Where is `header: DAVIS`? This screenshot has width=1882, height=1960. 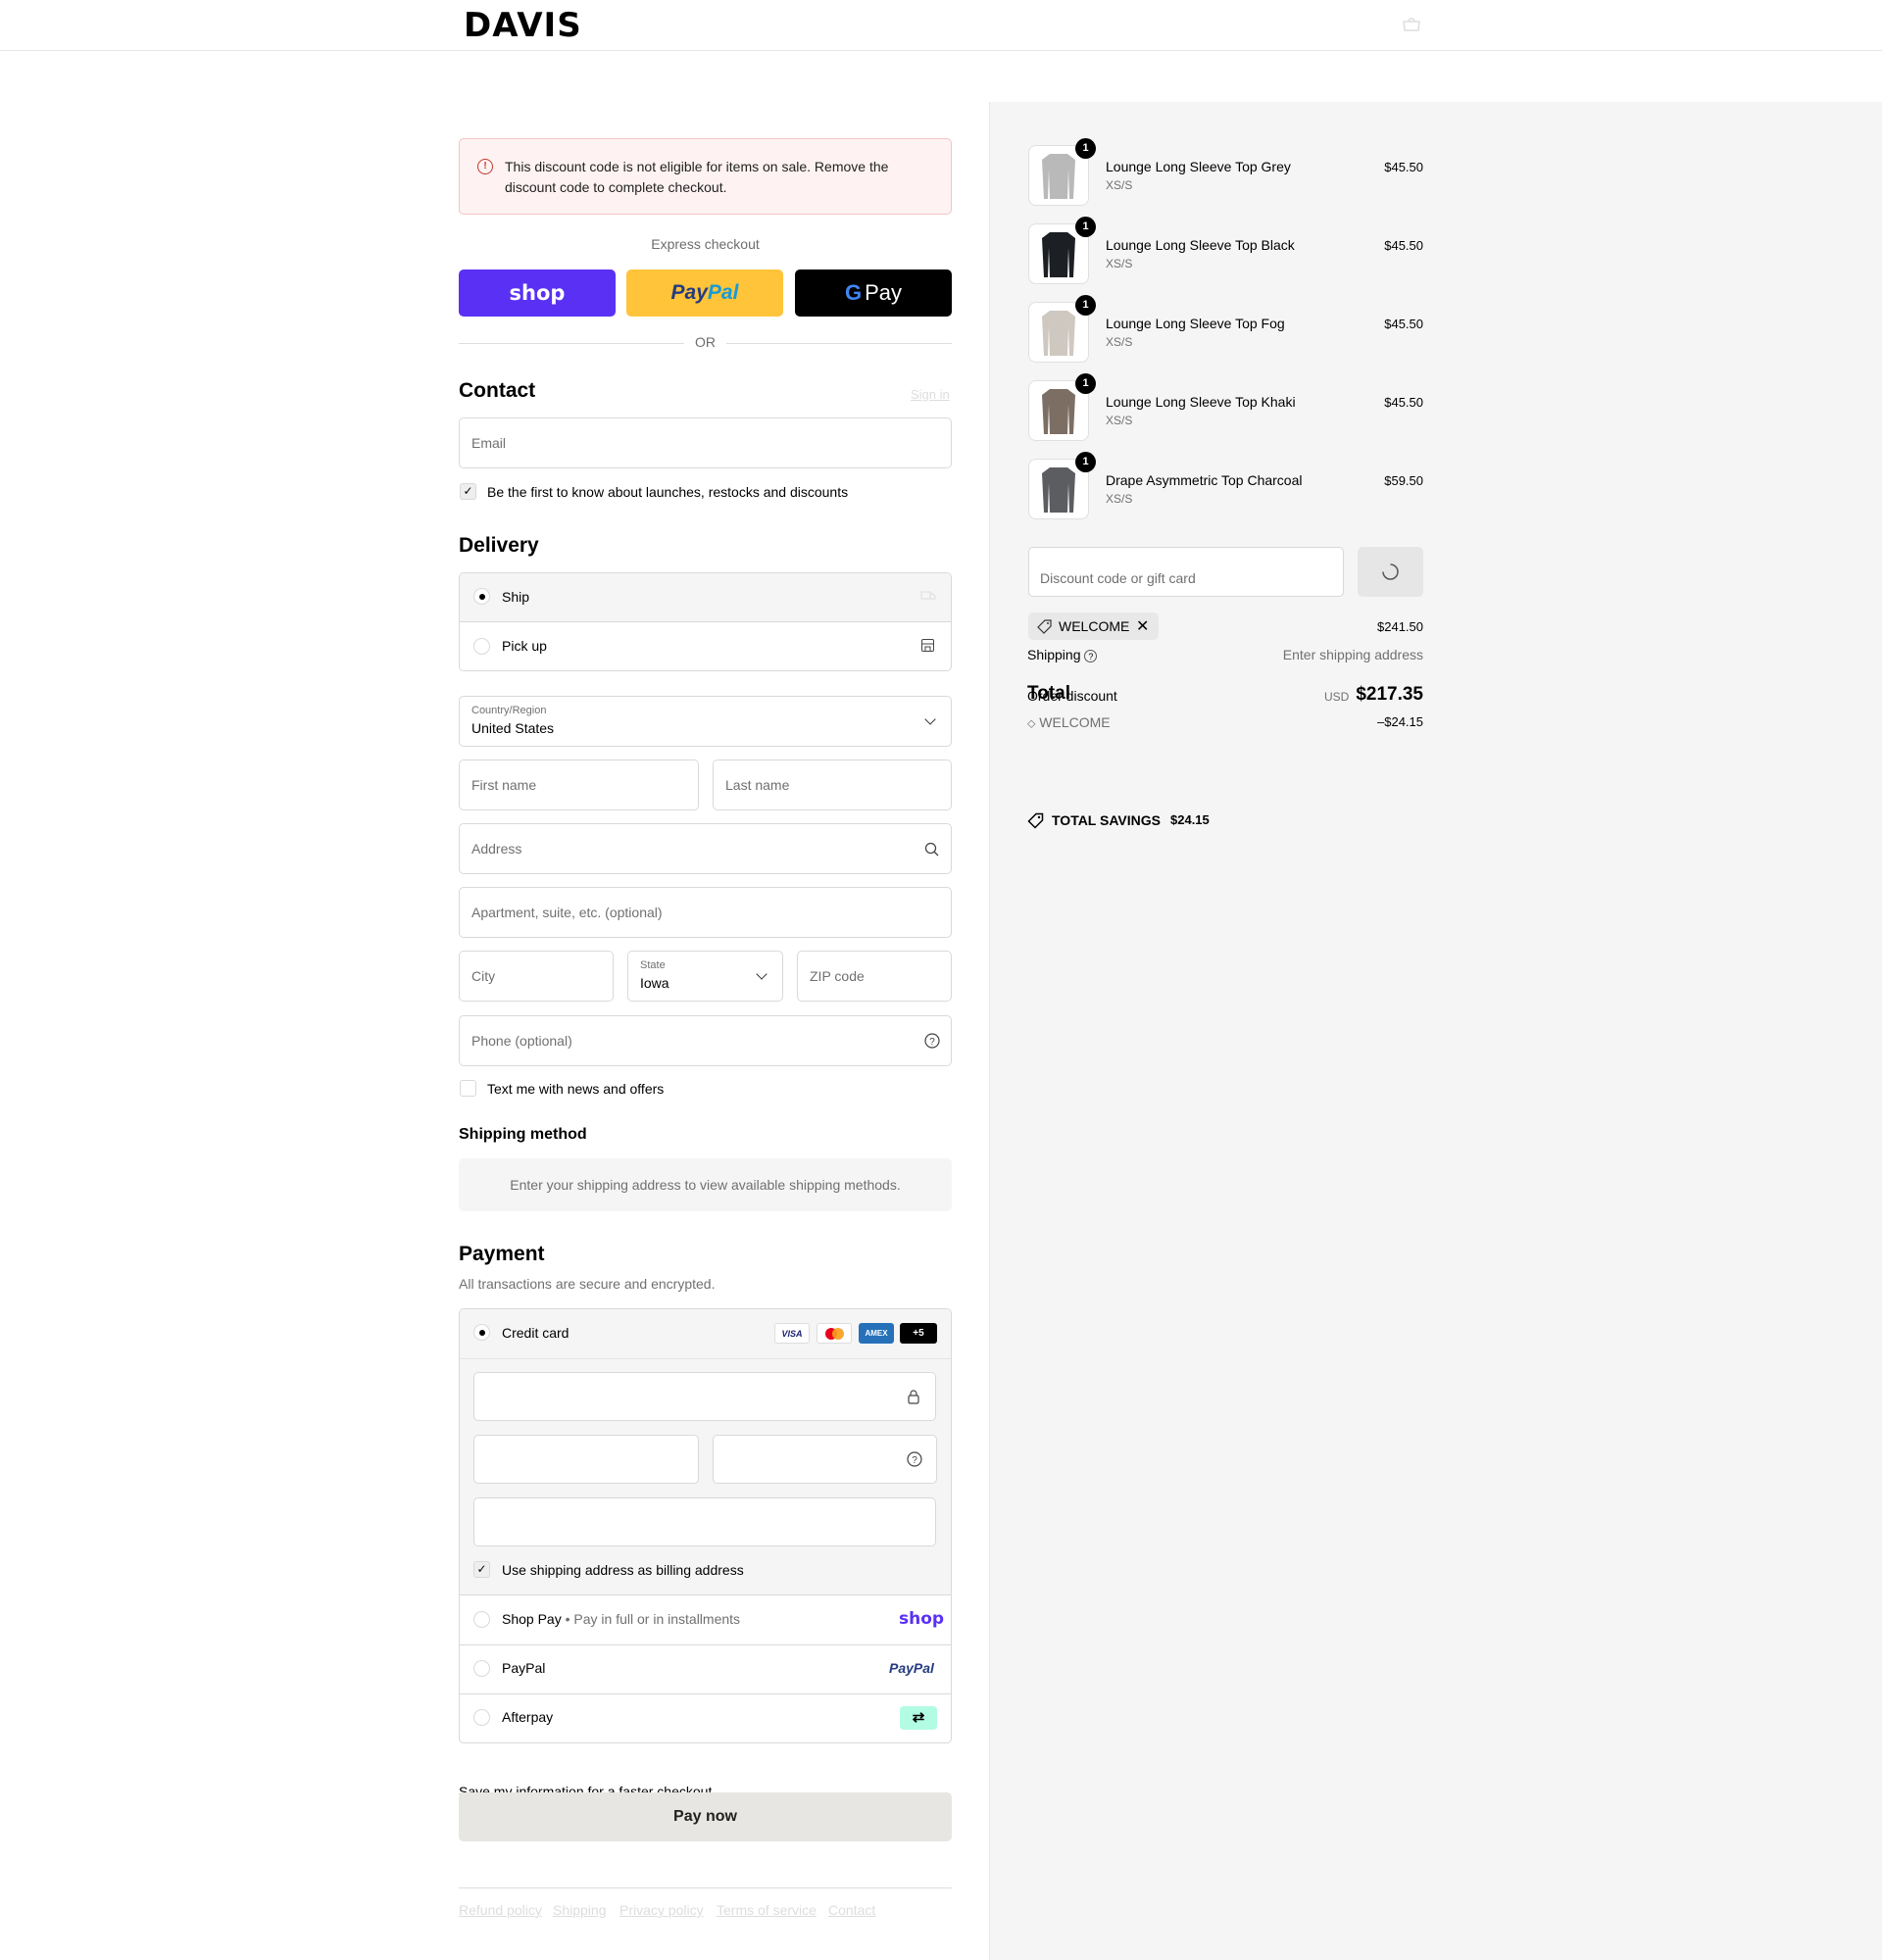
header: DAVIS is located at coordinates (941, 25).